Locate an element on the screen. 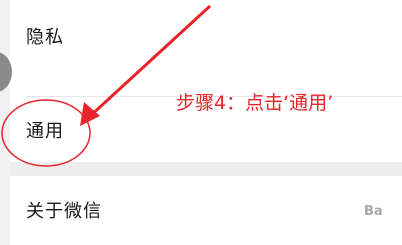 The image size is (402, 245). settings-item-label: 隐私 is located at coordinates (45, 37).